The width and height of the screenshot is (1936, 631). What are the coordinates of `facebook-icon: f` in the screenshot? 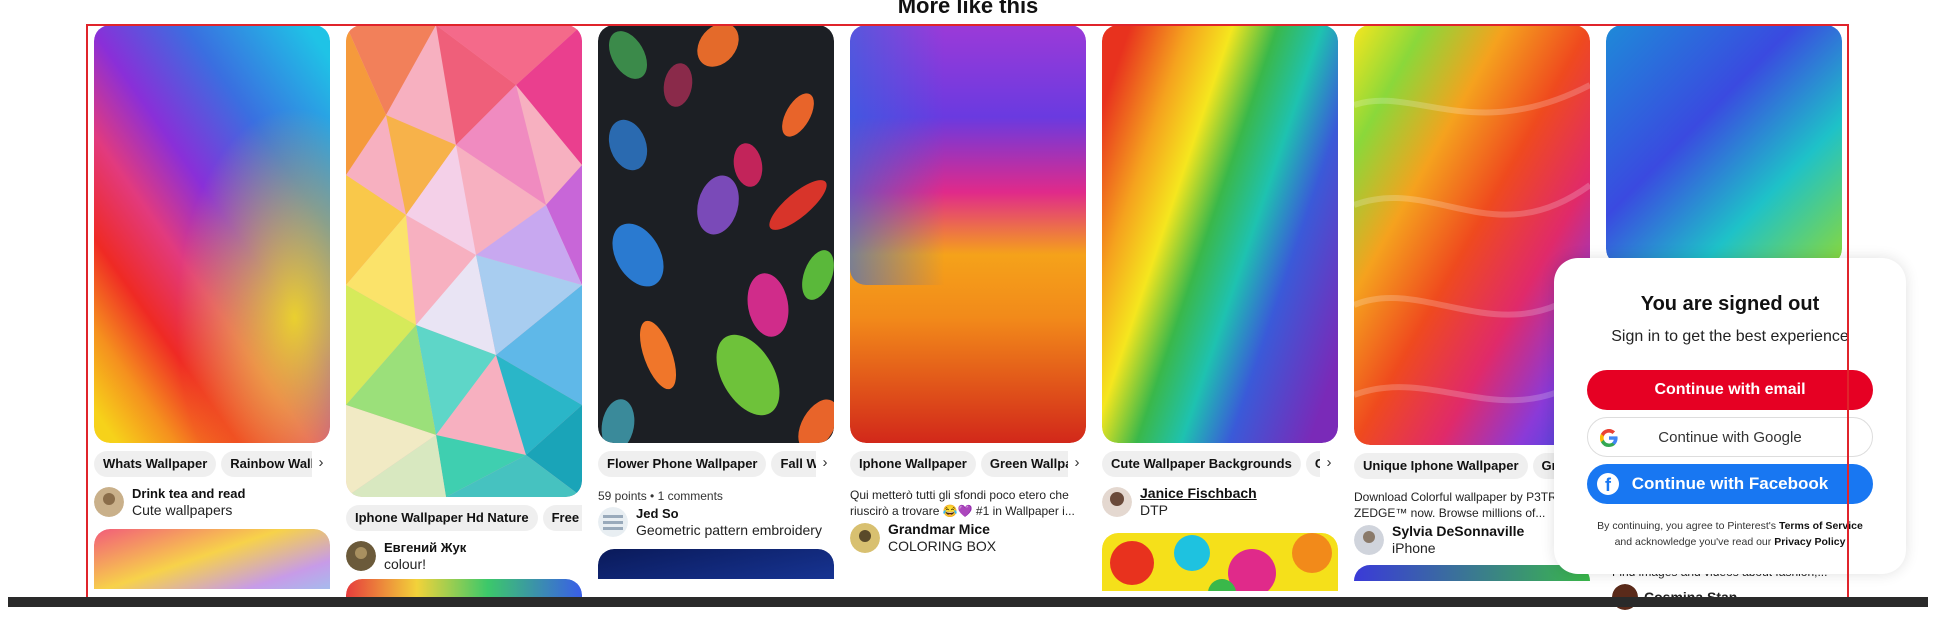 It's located at (1608, 484).